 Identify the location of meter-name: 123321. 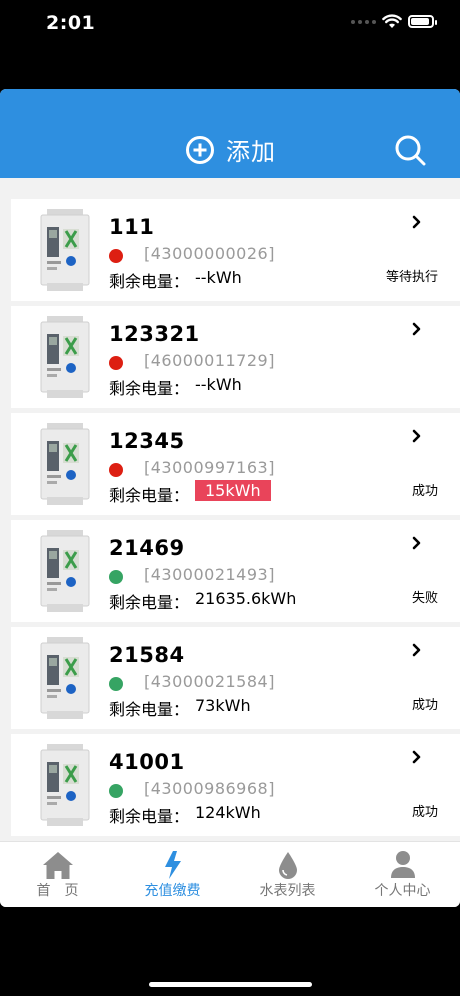
(154, 334).